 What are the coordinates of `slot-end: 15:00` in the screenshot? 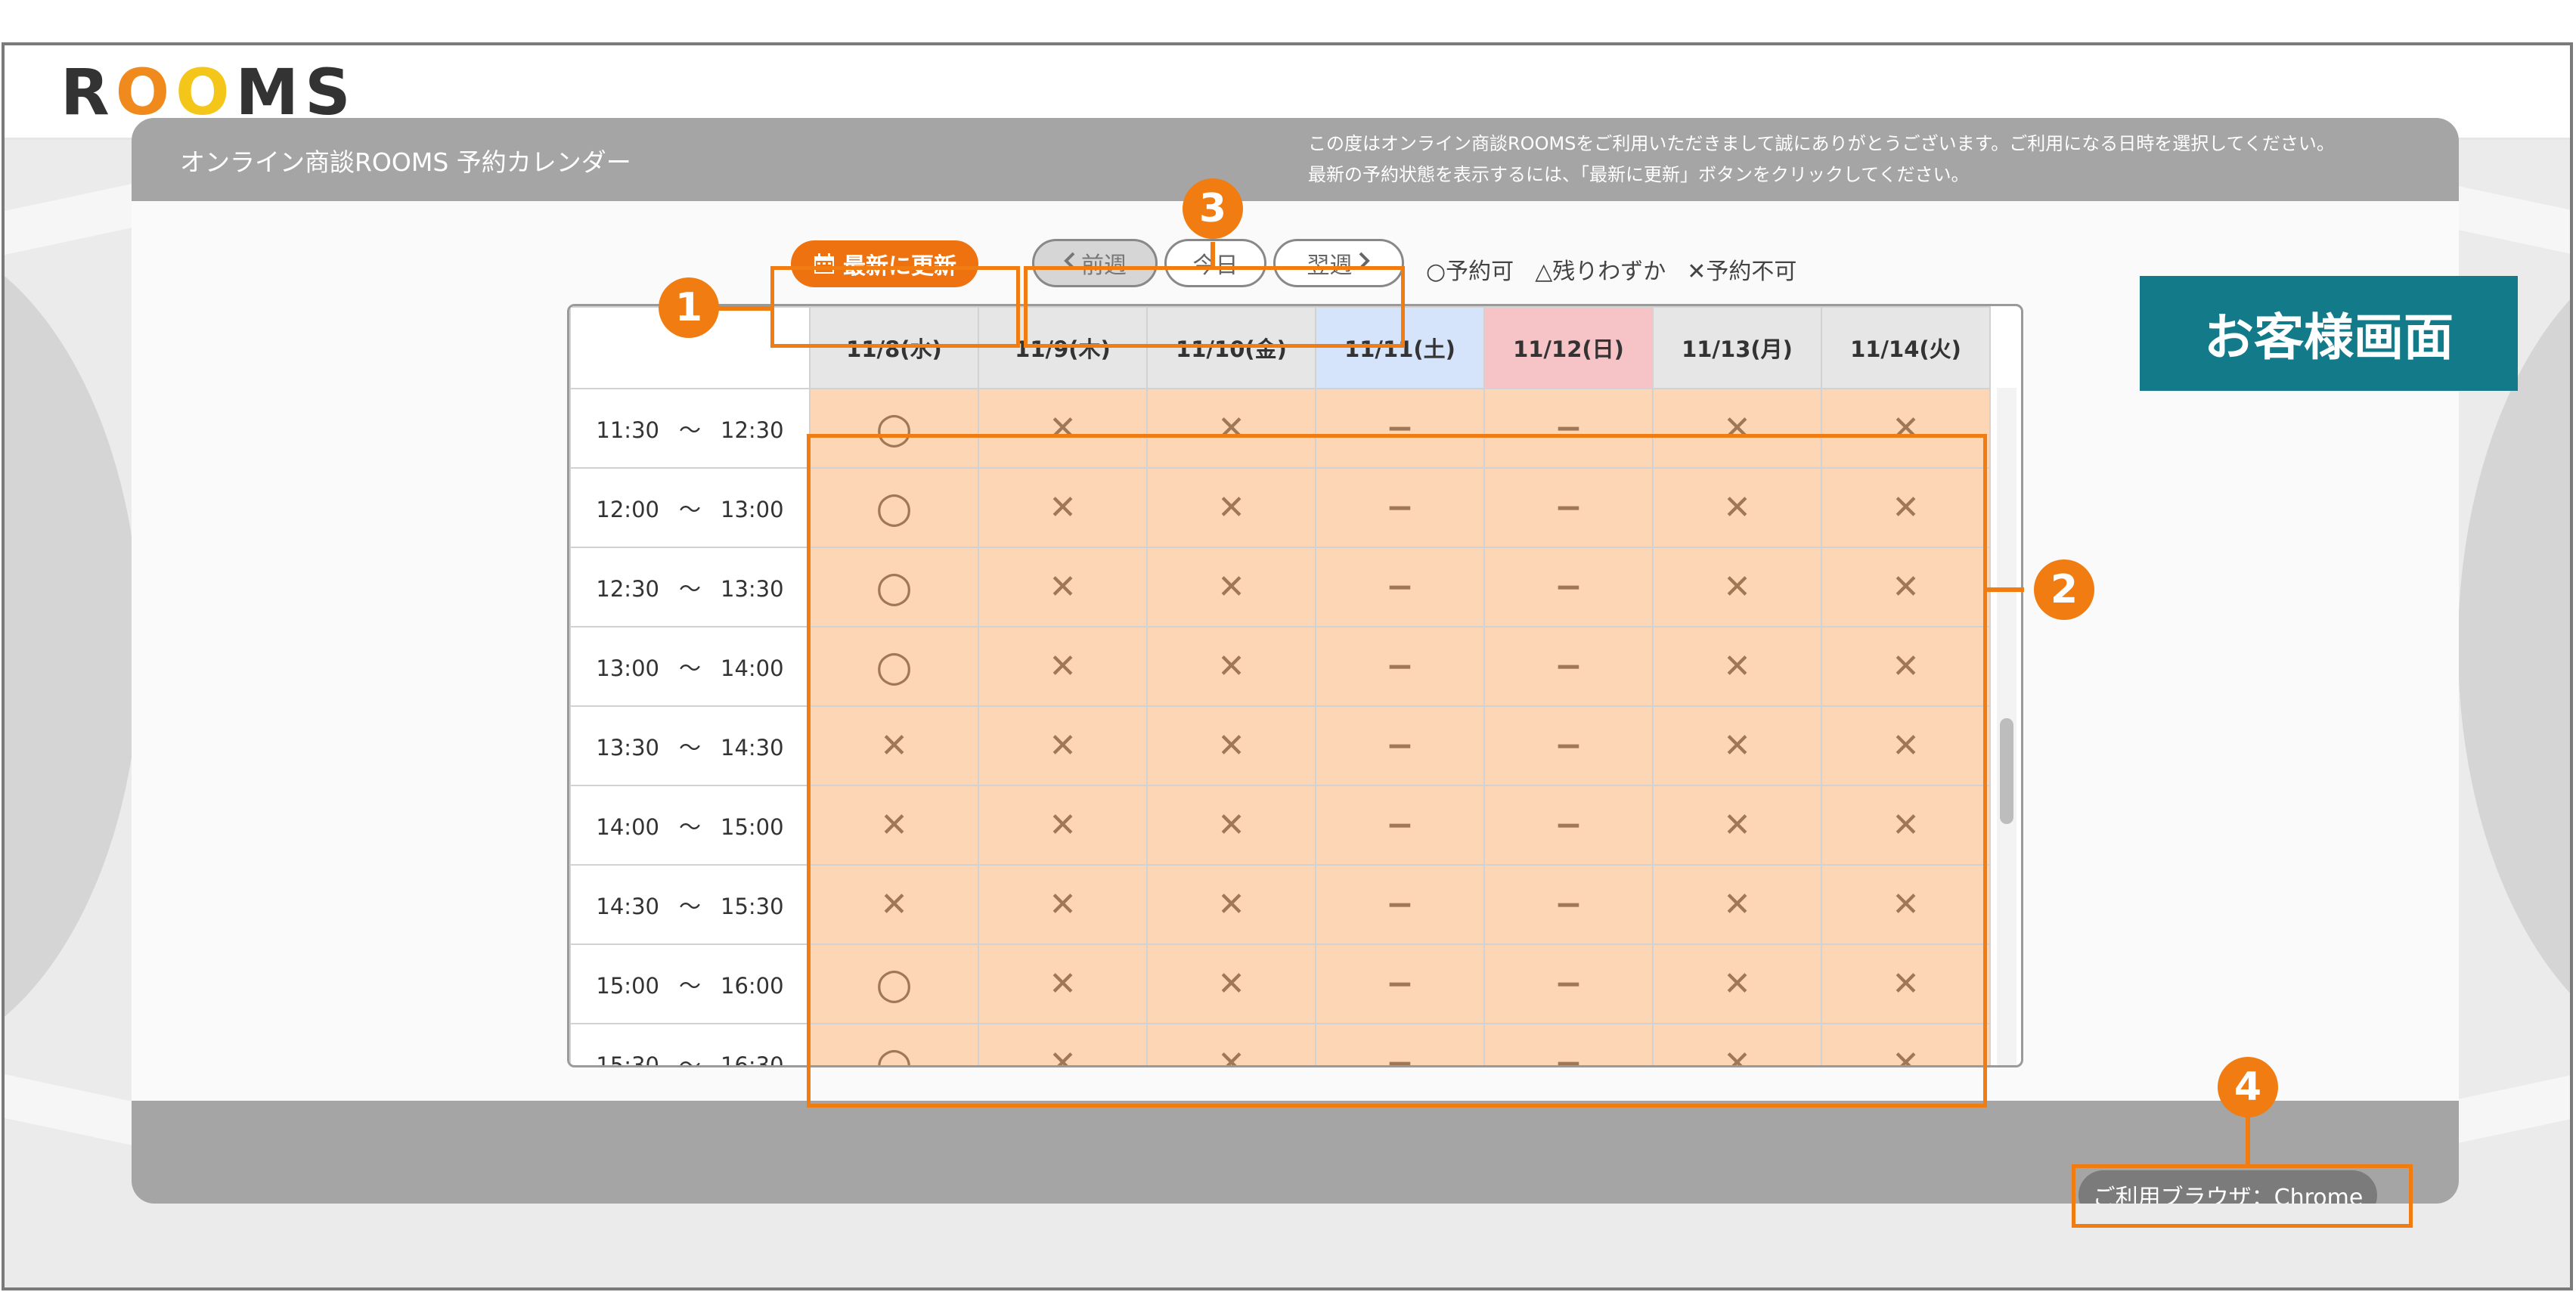 It's located at (752, 826).